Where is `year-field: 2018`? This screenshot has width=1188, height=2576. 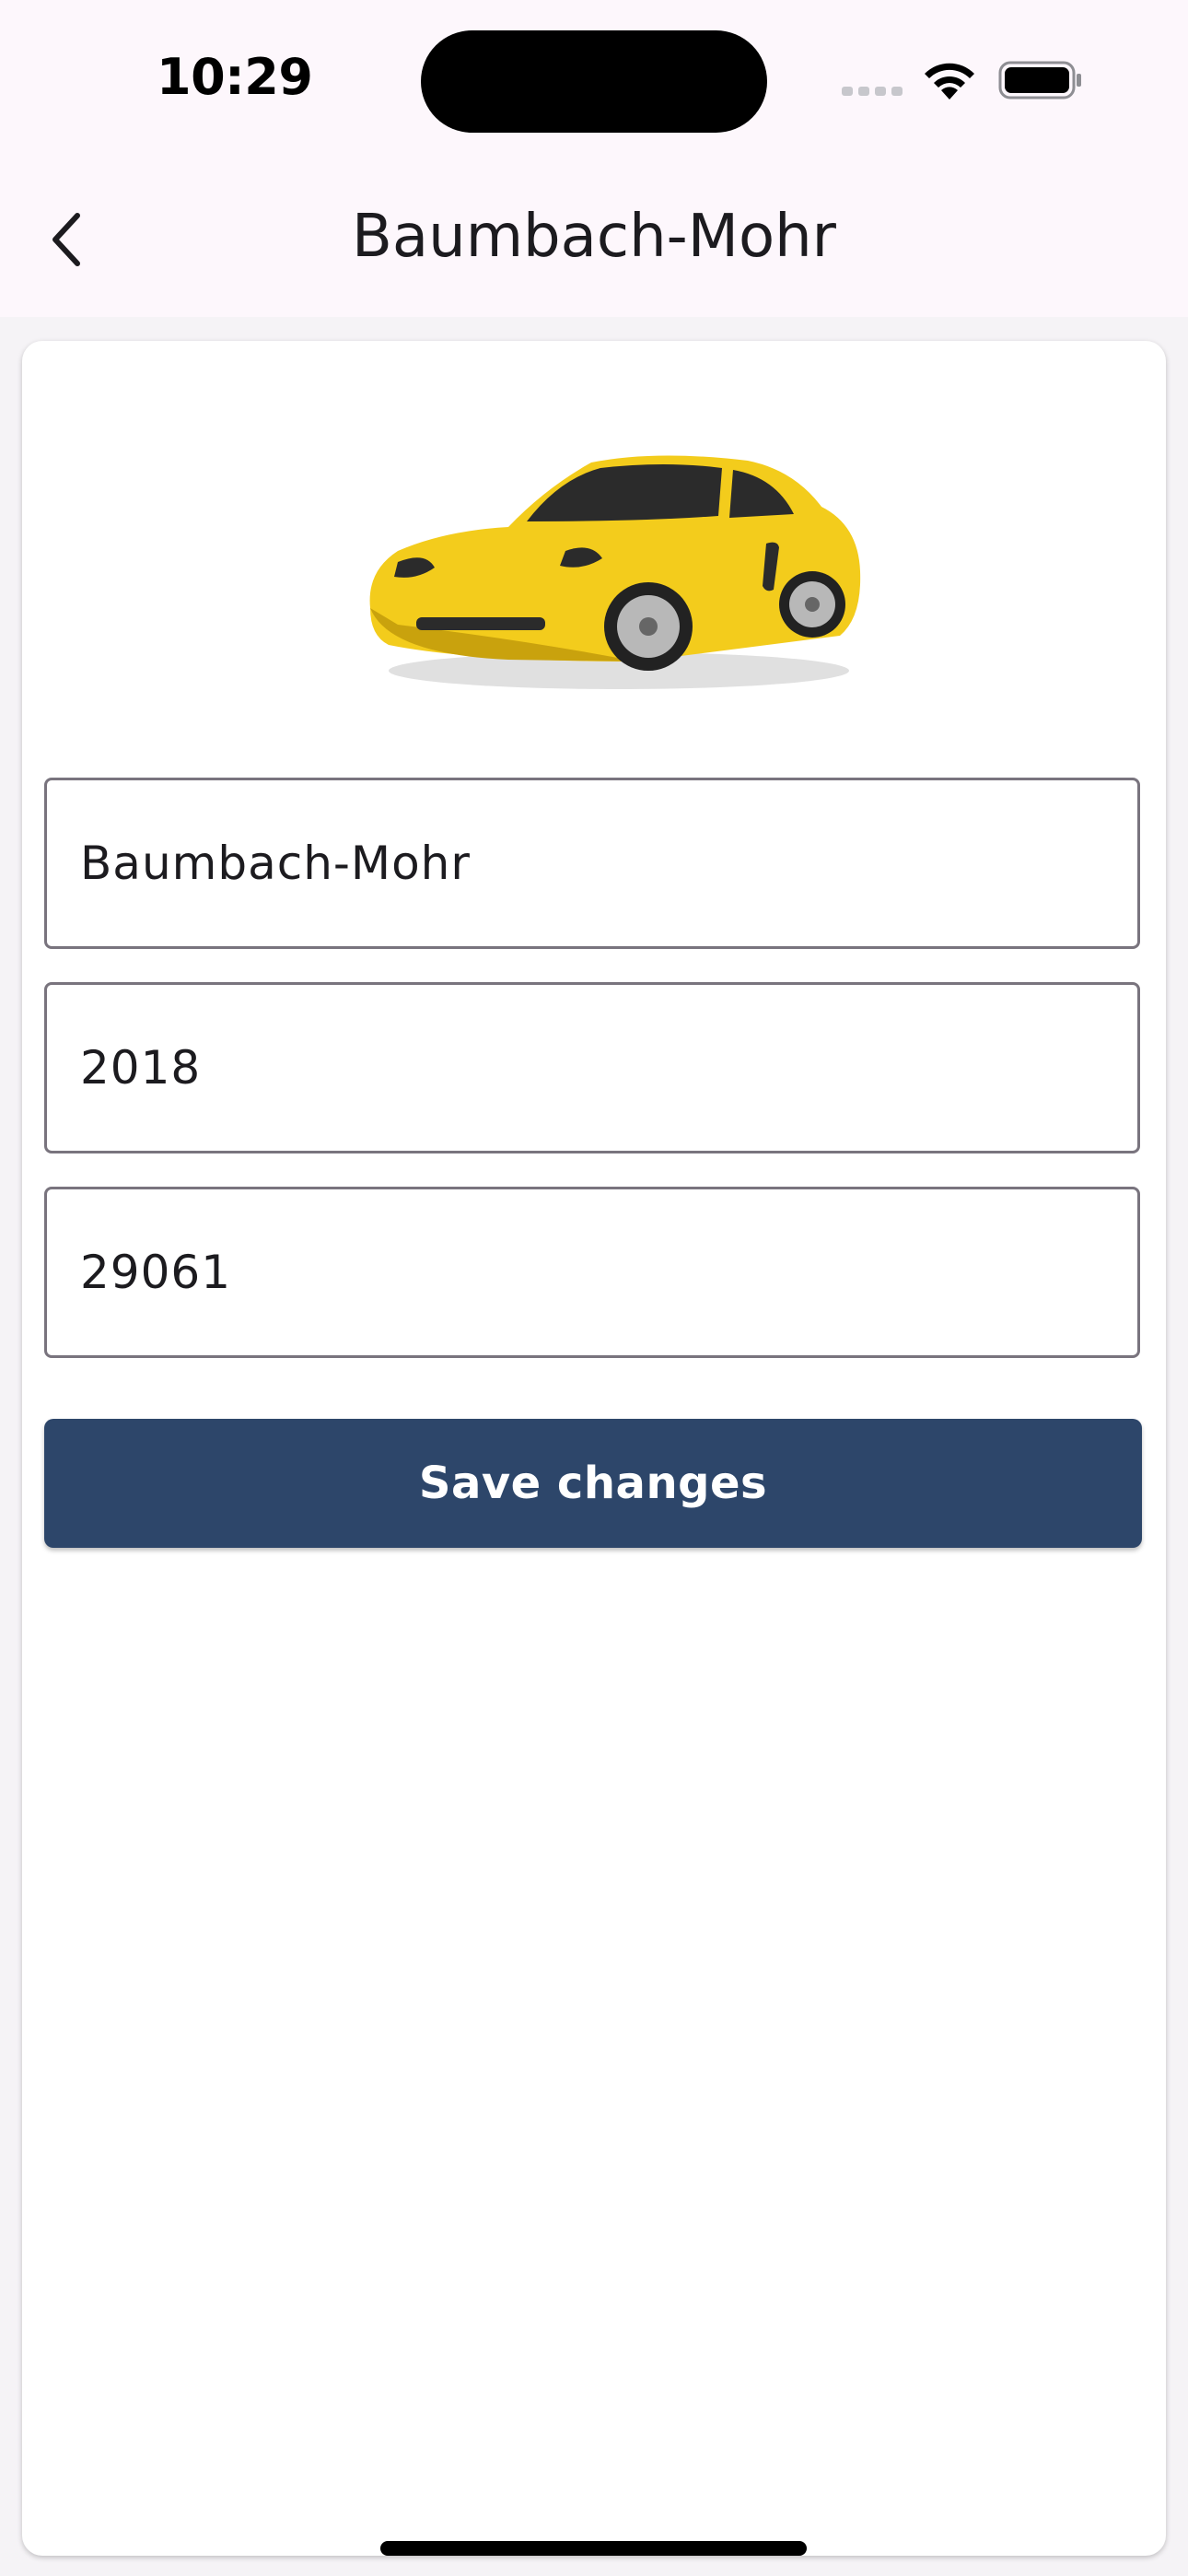 year-field: 2018 is located at coordinates (592, 1067).